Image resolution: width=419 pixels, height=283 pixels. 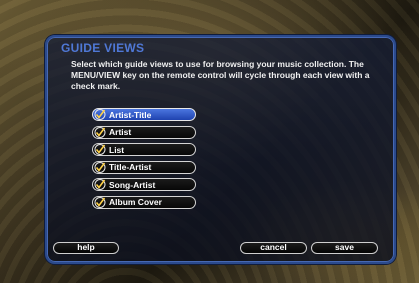 I want to click on view-option-label: Artist, so click(x=120, y=132).